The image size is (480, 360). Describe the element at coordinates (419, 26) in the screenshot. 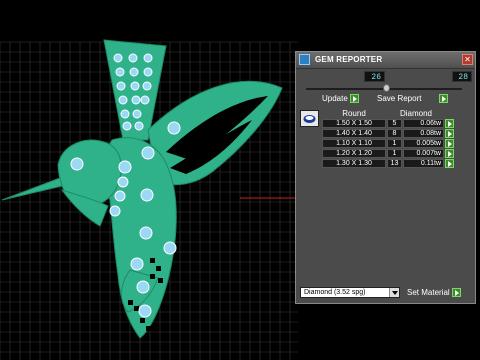

I see `total-count-label: Total Gem Count` at that location.